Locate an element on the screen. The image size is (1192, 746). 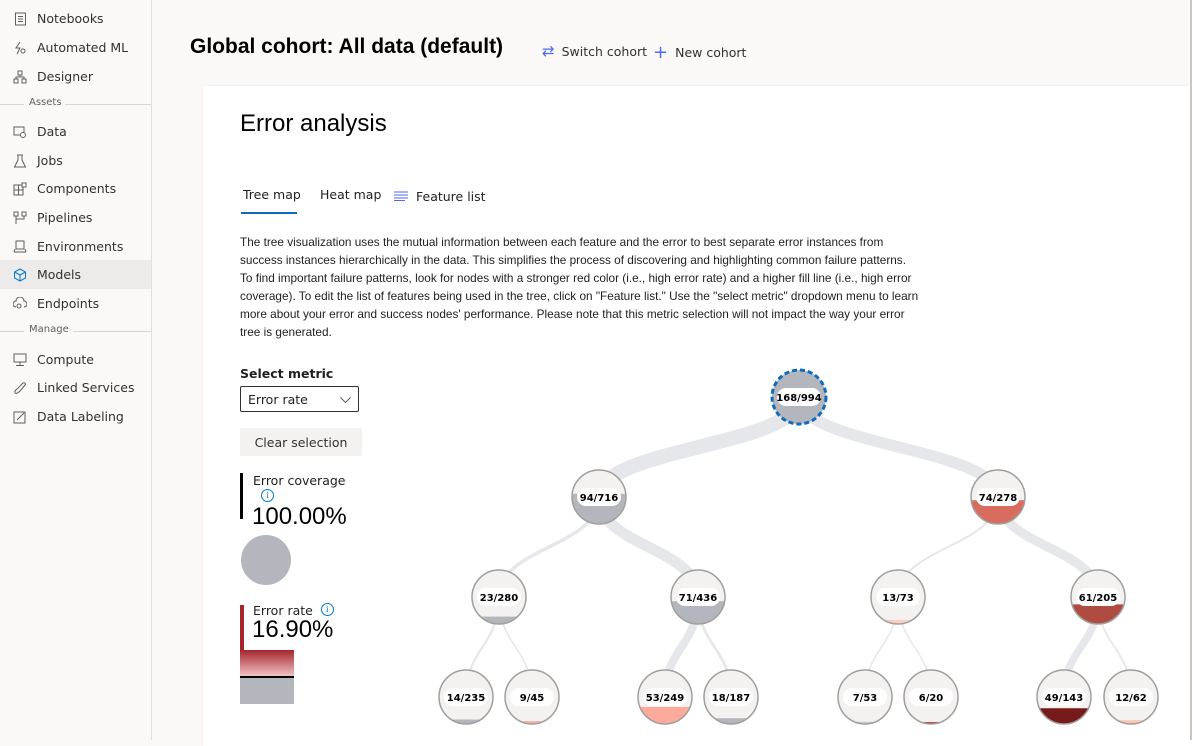
node-label: 74/278 is located at coordinates (998, 498).